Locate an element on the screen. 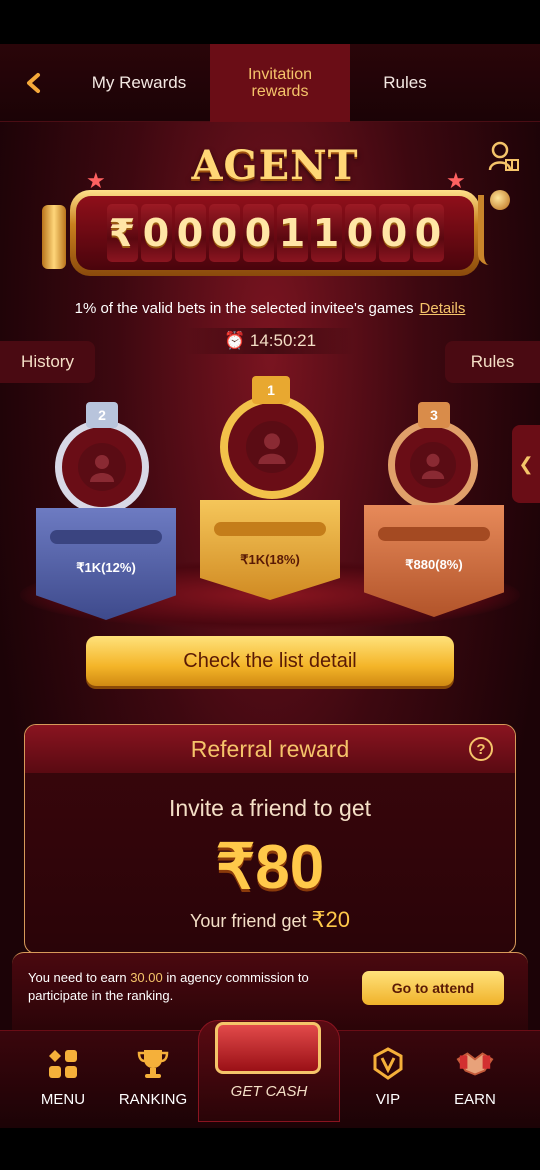 The image size is (540, 1170). crown-icon: 1 is located at coordinates (271, 390).